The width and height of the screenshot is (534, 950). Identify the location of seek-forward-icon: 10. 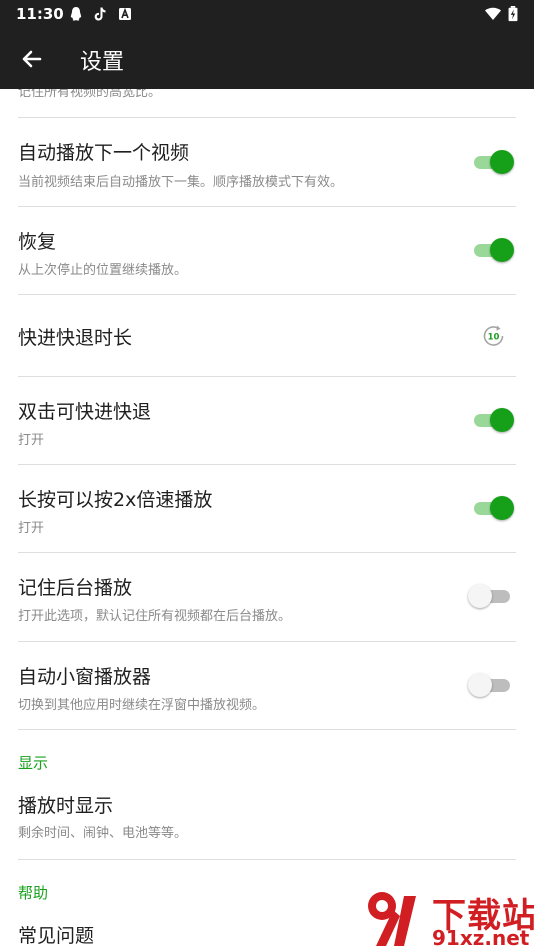
(493, 335).